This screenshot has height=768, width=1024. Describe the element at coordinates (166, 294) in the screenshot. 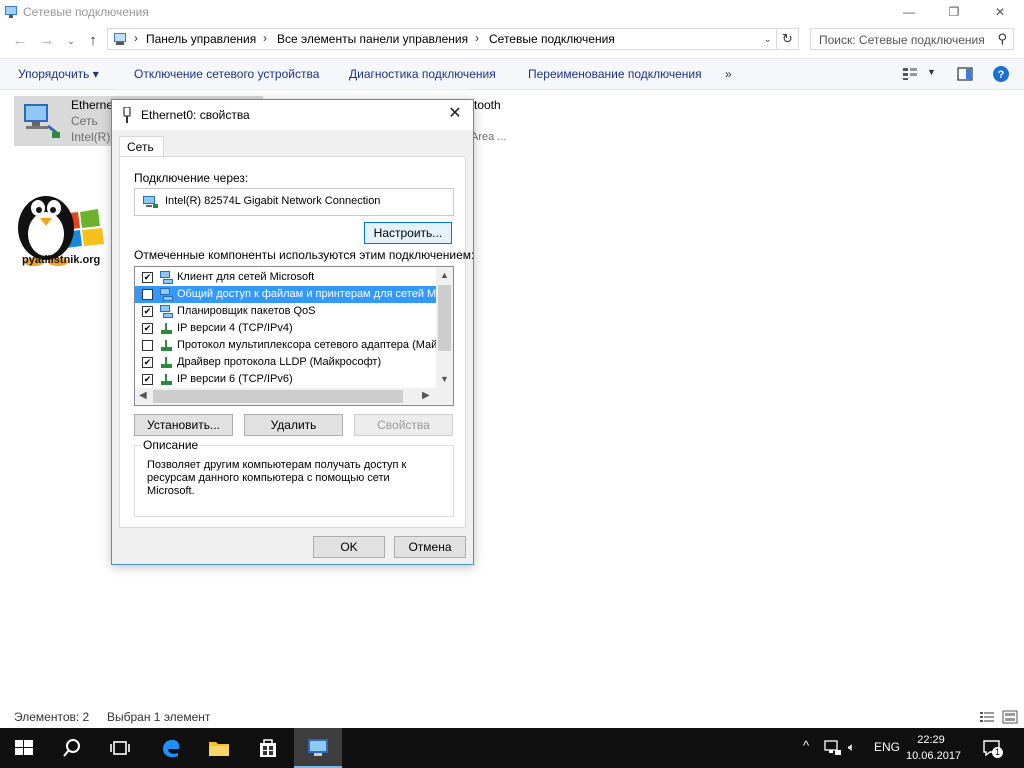

I see `file-sharing-icon` at that location.